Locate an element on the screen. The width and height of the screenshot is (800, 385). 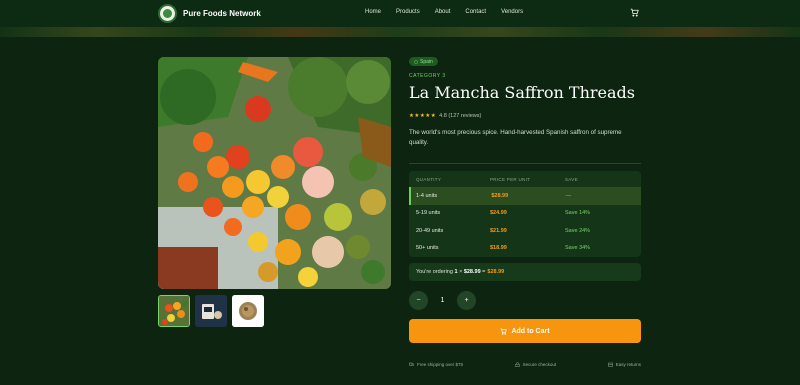
order-prefix: You're ordering is located at coordinates (434, 272).